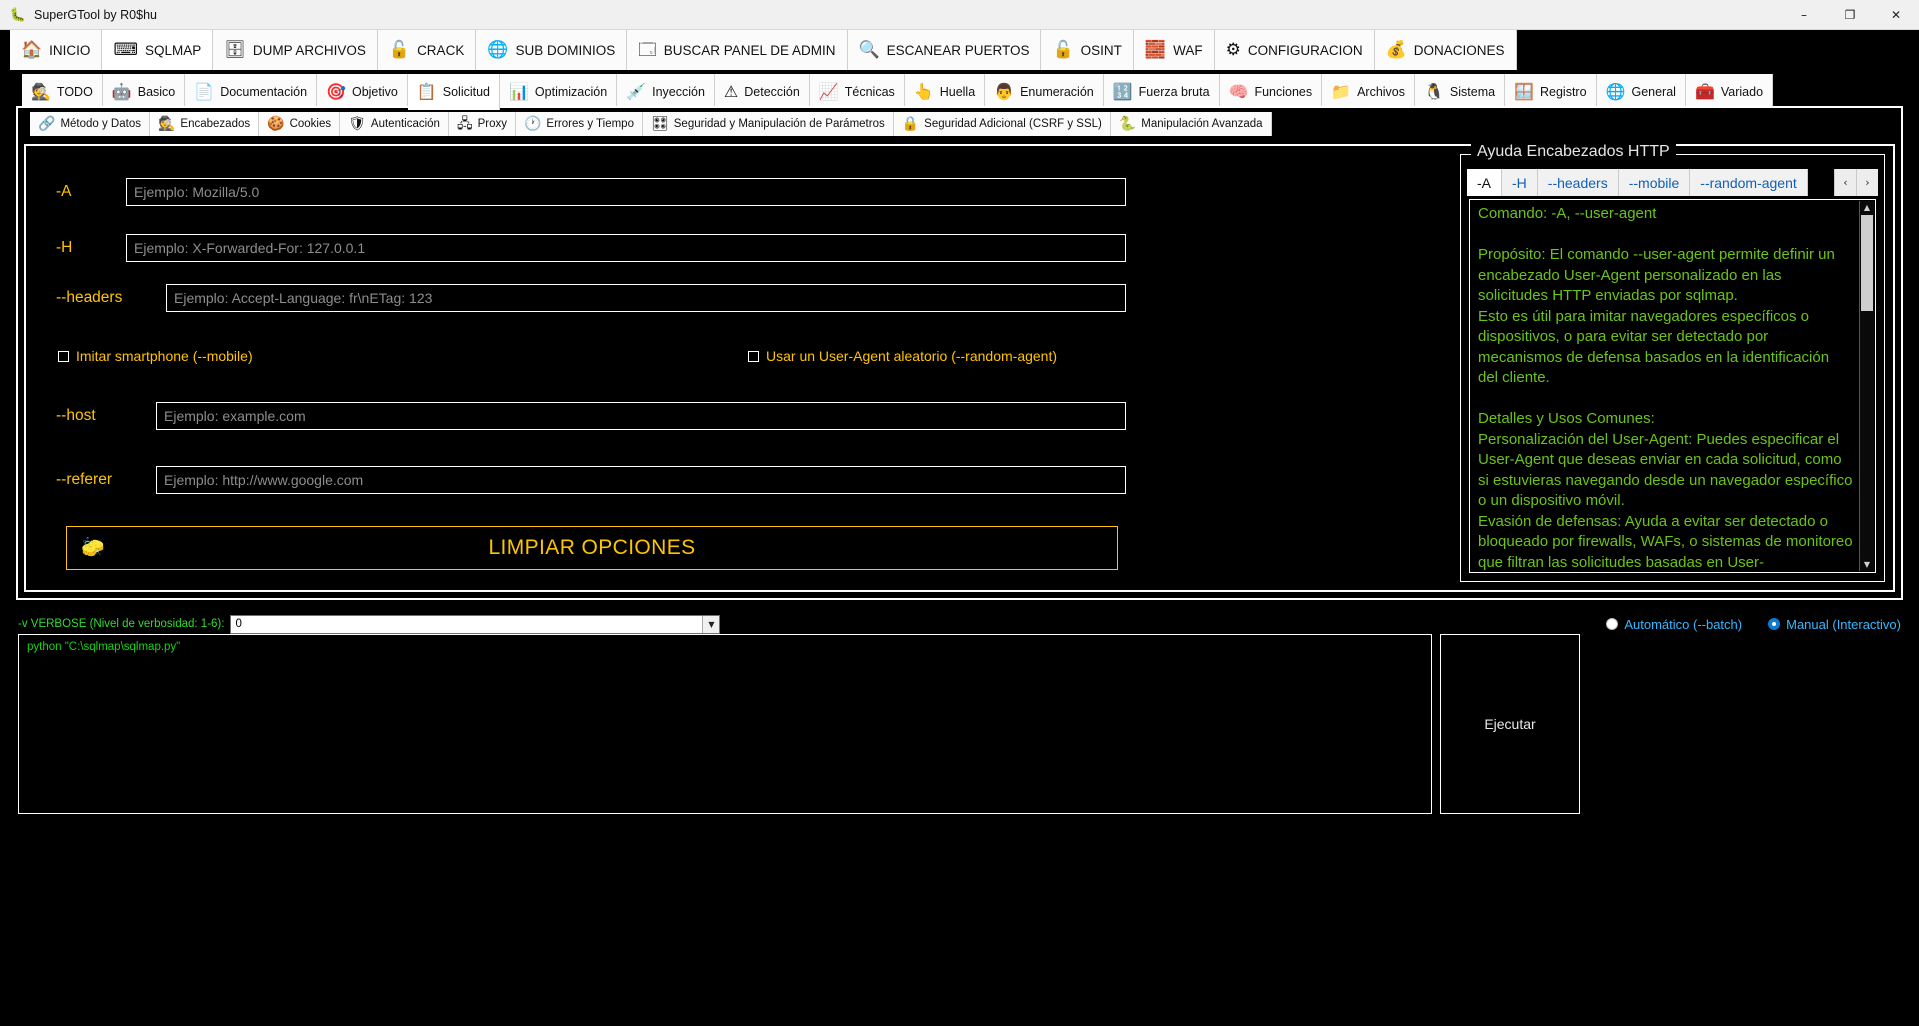  Describe the element at coordinates (1191, 124) in the screenshot. I see `tab-manipulaci-n-avanzada: 🐍 Manipulación Avanzada` at that location.